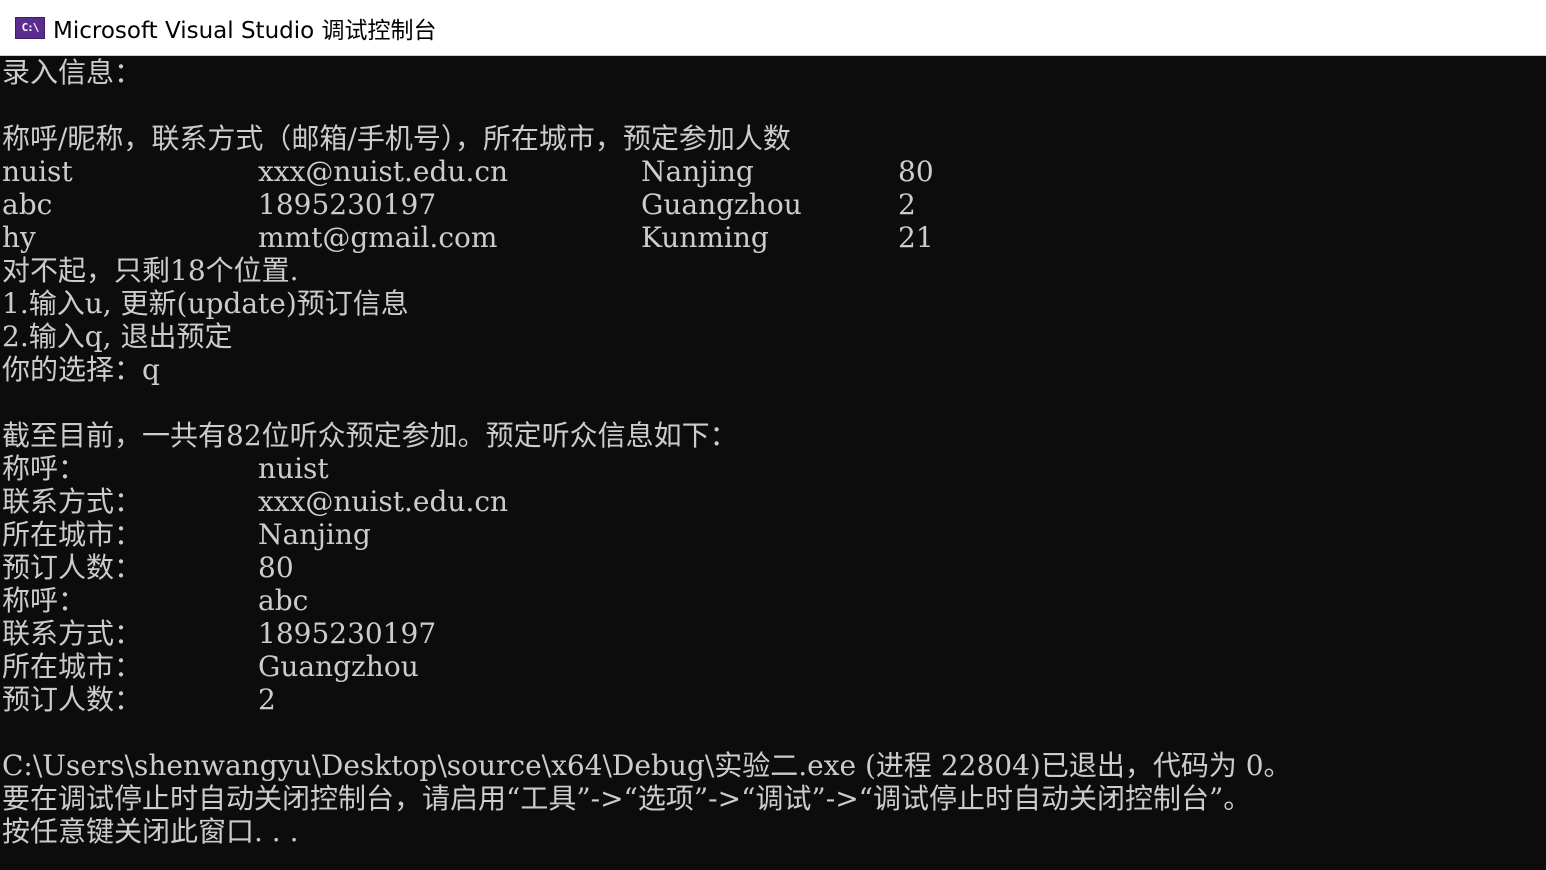  Describe the element at coordinates (772, 501) in the screenshot. I see `record-field: 联系方式： xxx@nuist.edu.cn` at that location.